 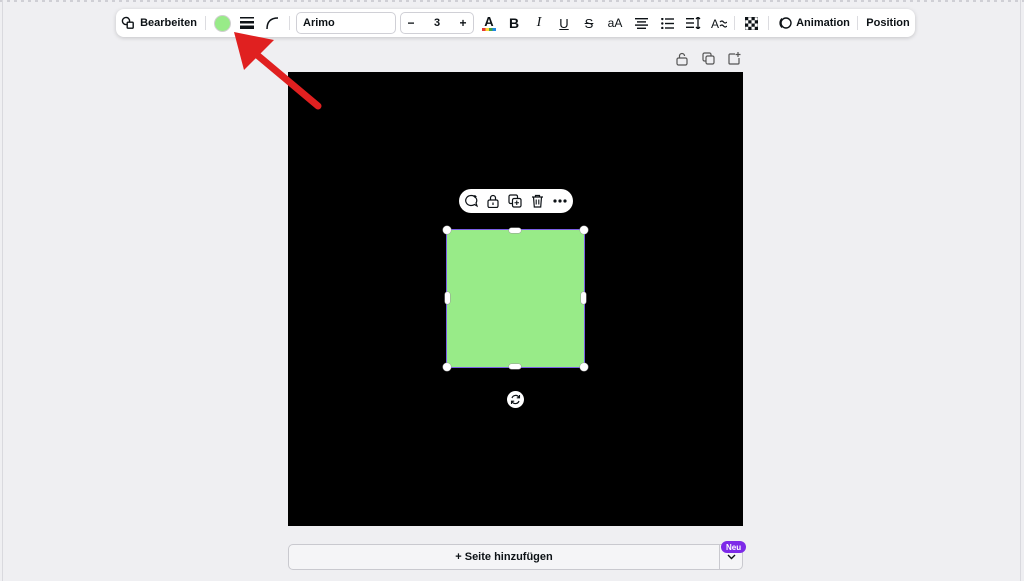 I want to click on add-page-icon, so click(x=734, y=58).